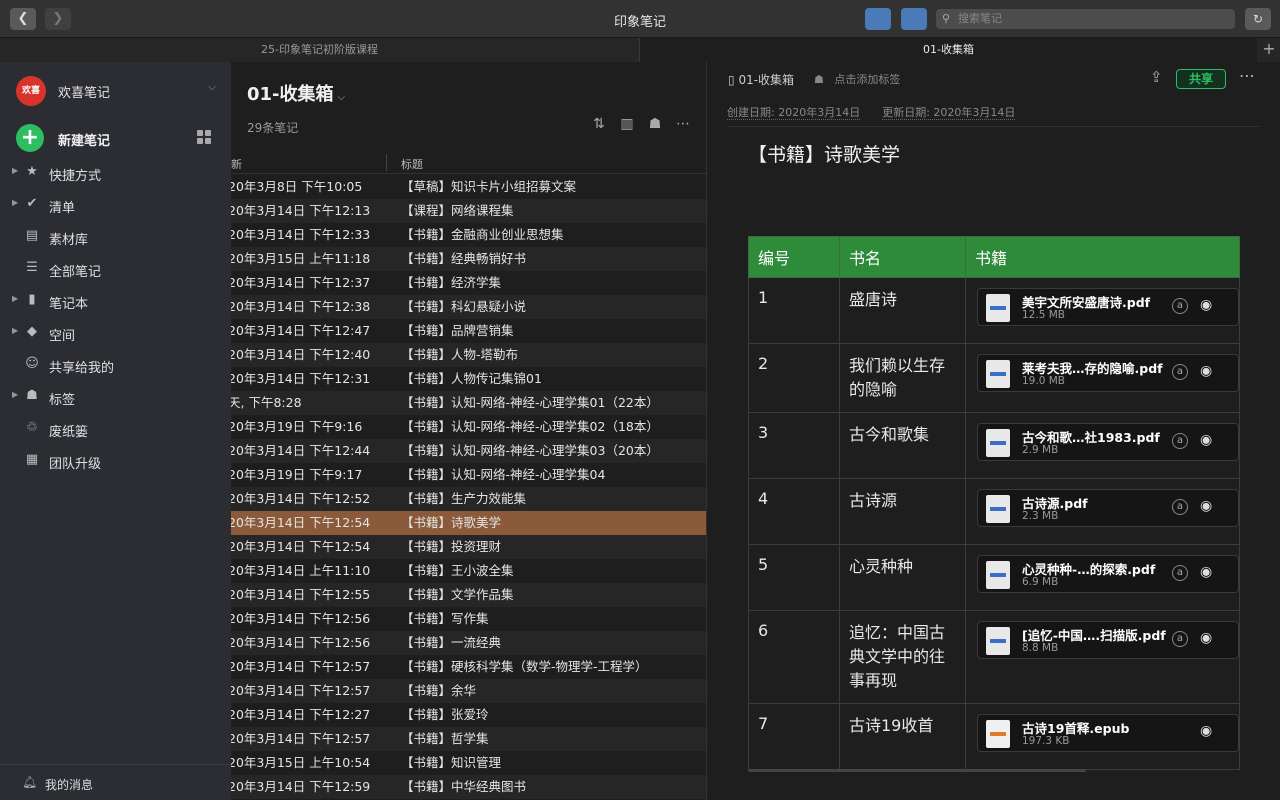 The height and width of the screenshot is (800, 1280). Describe the element at coordinates (468, 571) in the screenshot. I see `note-row: 20年3月14日 上午11:10 【书籍】王小波全集` at that location.